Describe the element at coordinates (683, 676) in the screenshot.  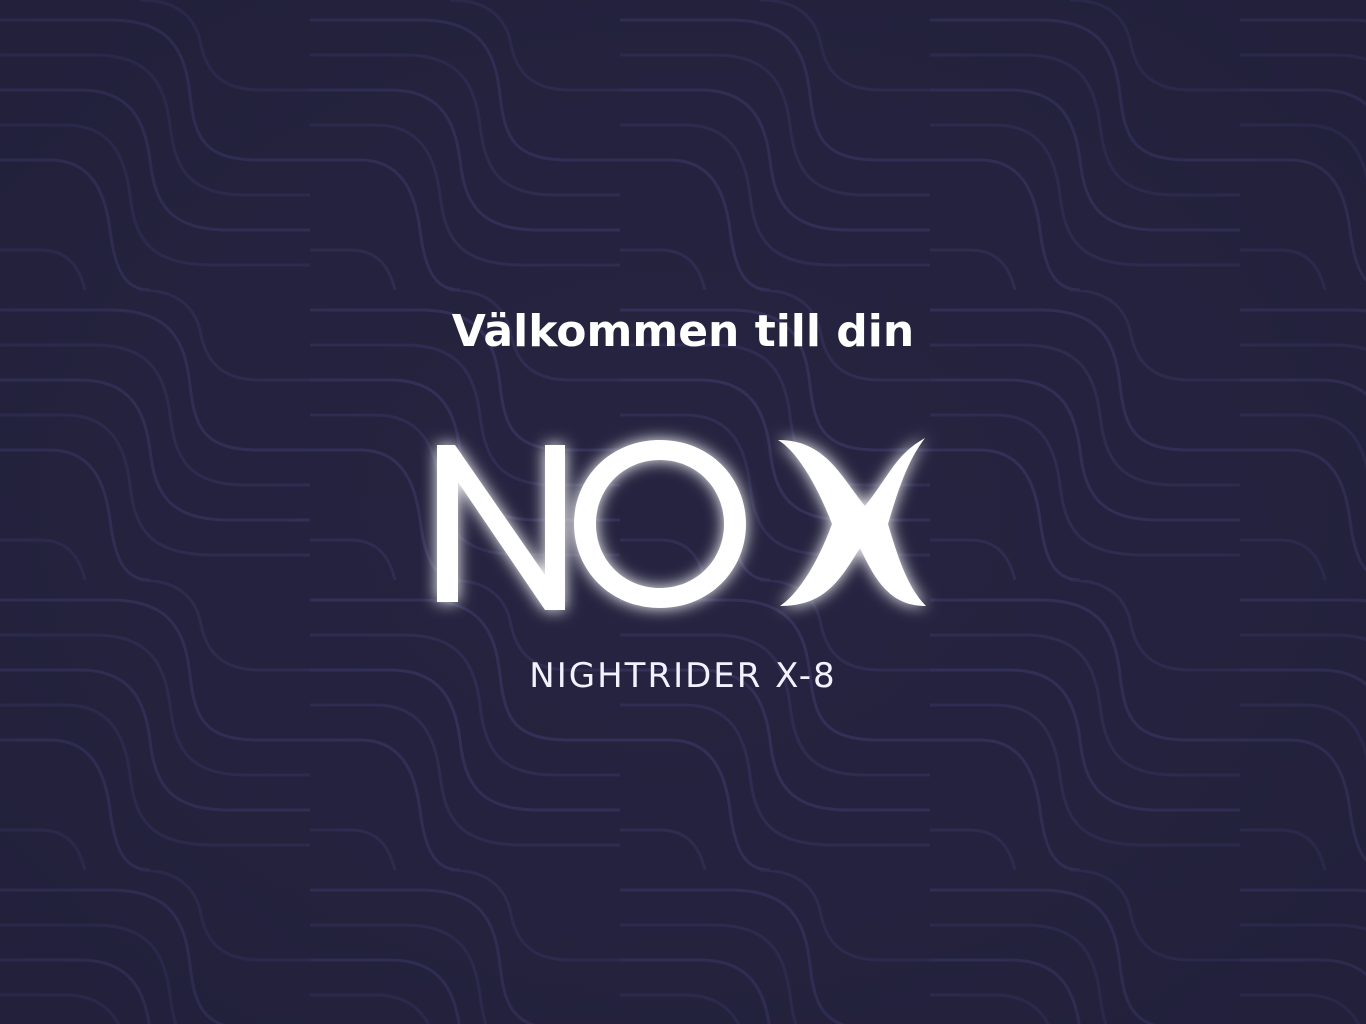
I see `model-name: NIGHTRIDER X-8` at that location.